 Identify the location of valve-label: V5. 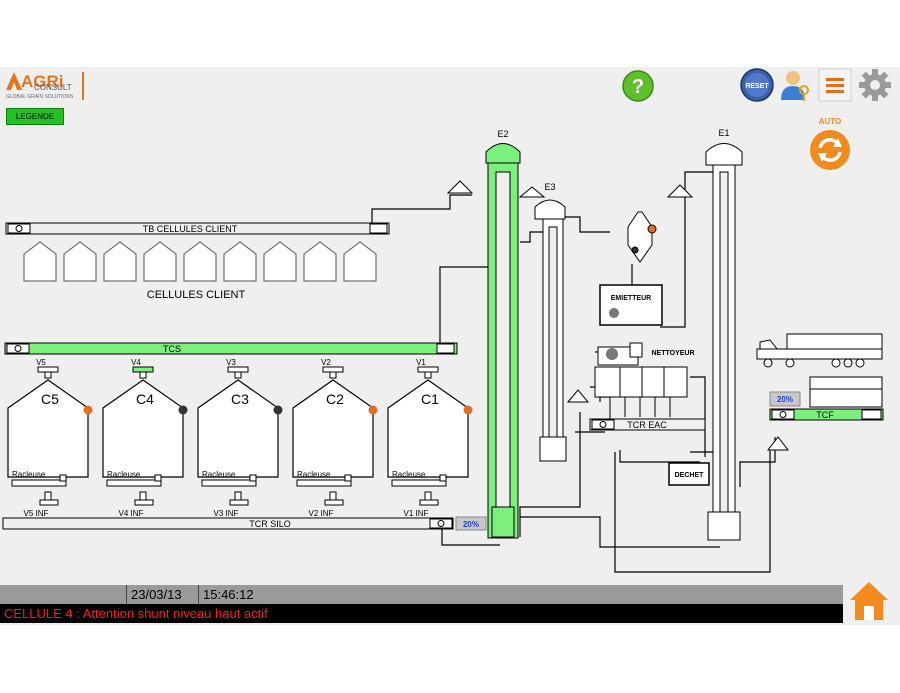
(41, 362).